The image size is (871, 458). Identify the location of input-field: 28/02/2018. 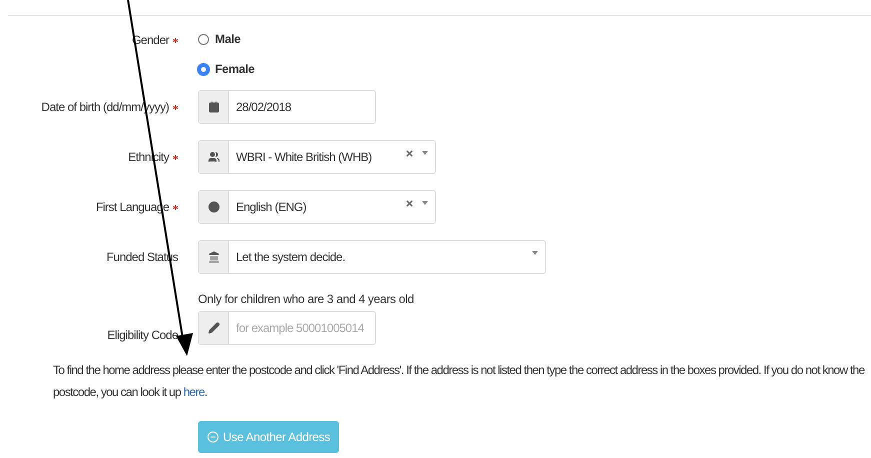
(287, 107).